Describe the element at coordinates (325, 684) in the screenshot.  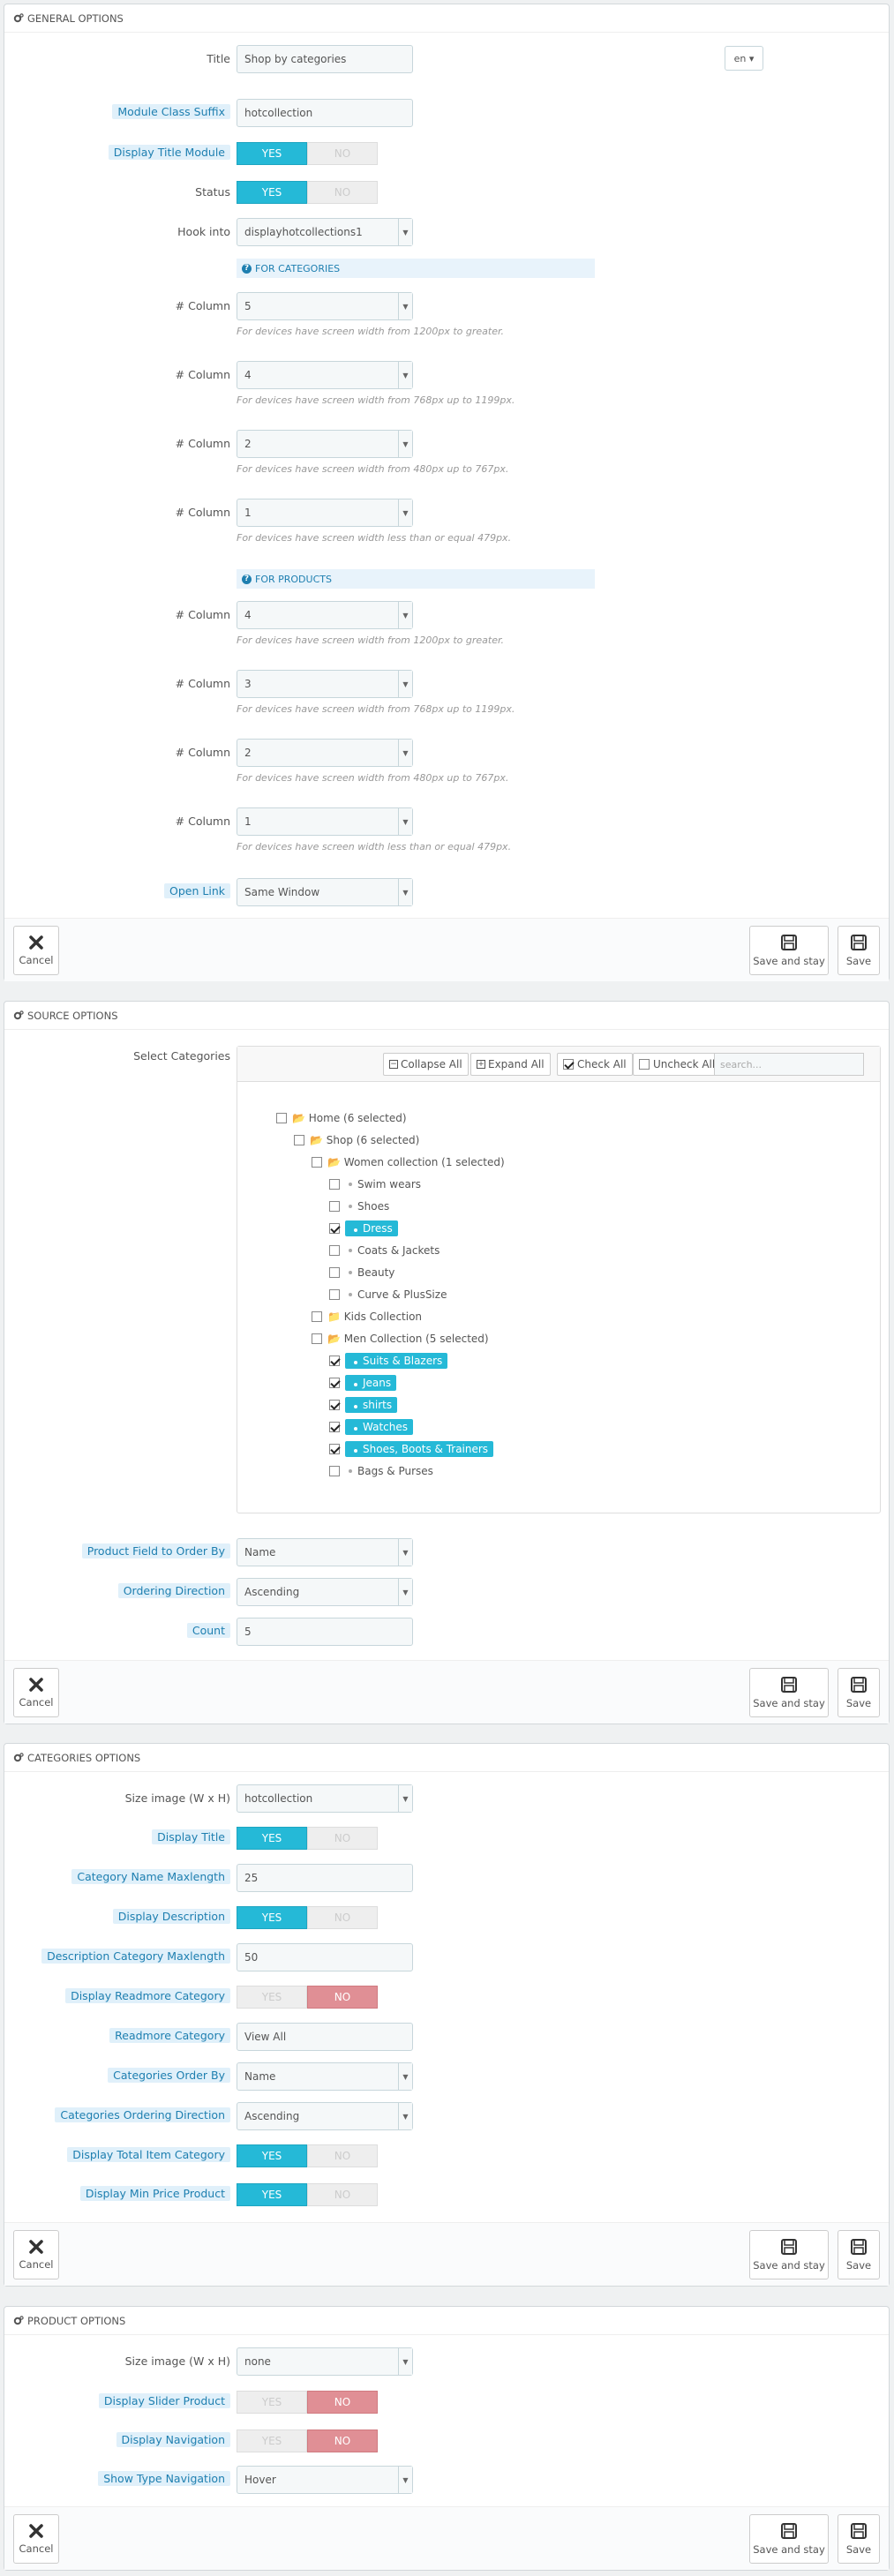
I see `product-column-select-md: 3 ▼` at that location.